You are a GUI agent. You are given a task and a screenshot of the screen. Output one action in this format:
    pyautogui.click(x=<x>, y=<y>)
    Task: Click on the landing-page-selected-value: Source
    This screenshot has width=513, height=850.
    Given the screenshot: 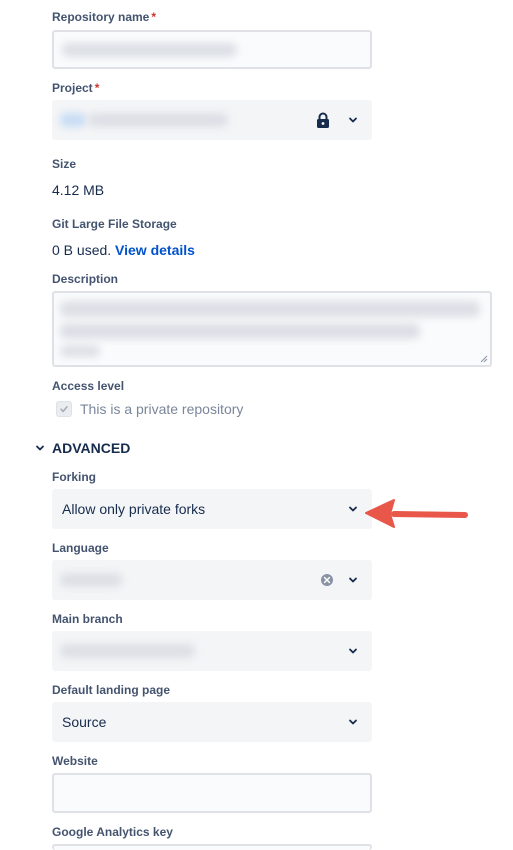 What is the action you would take?
    pyautogui.click(x=84, y=722)
    